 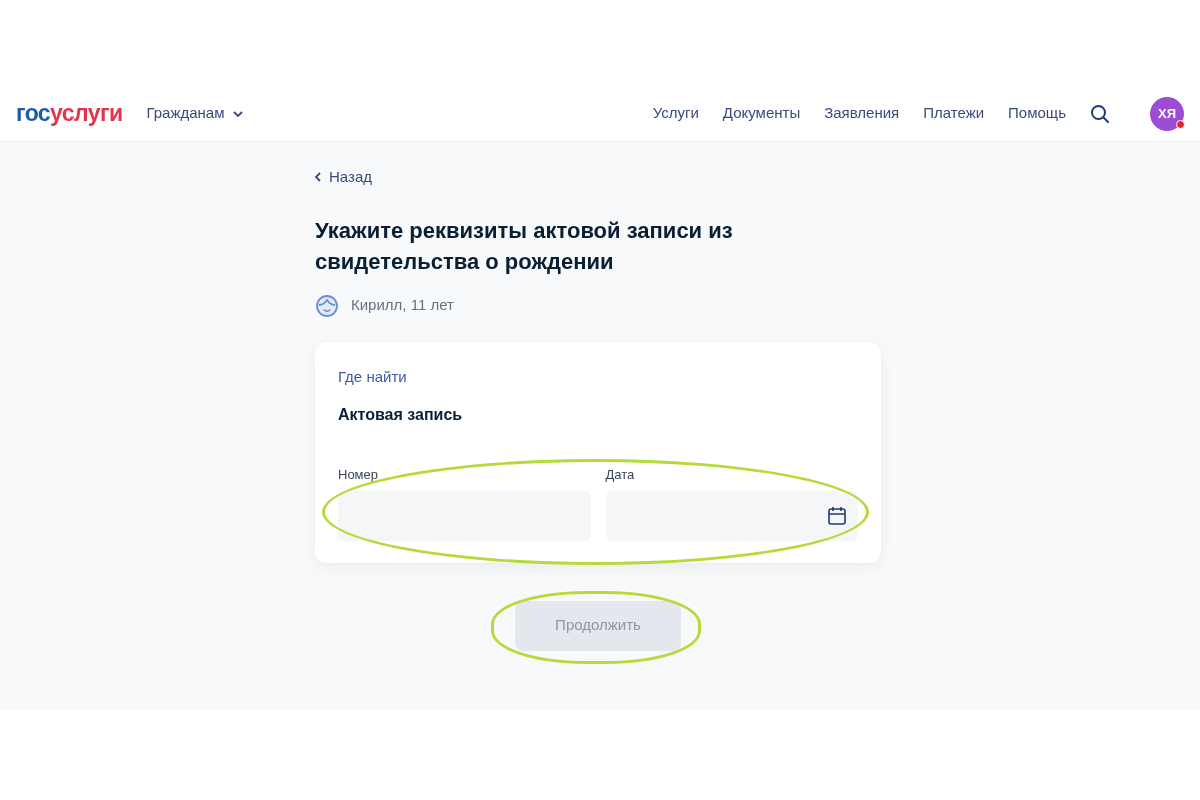 What do you see at coordinates (1037, 113) in the screenshot?
I see `nav-link: Помощь` at bounding box center [1037, 113].